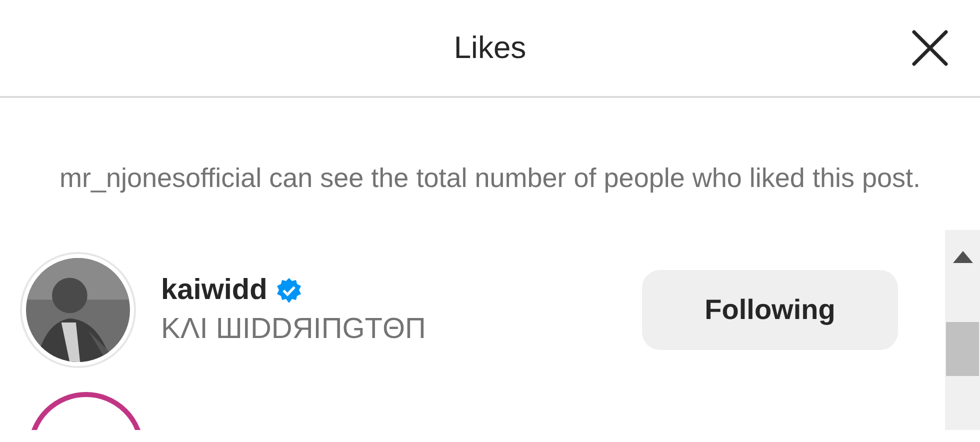 The width and height of the screenshot is (980, 442). Describe the element at coordinates (770, 310) in the screenshot. I see `following-button: Following` at that location.